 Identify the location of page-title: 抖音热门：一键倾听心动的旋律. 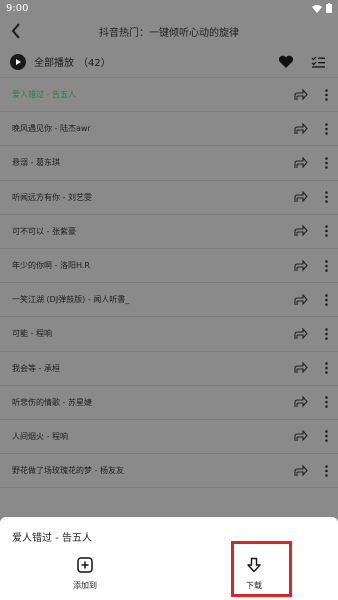
(169, 33).